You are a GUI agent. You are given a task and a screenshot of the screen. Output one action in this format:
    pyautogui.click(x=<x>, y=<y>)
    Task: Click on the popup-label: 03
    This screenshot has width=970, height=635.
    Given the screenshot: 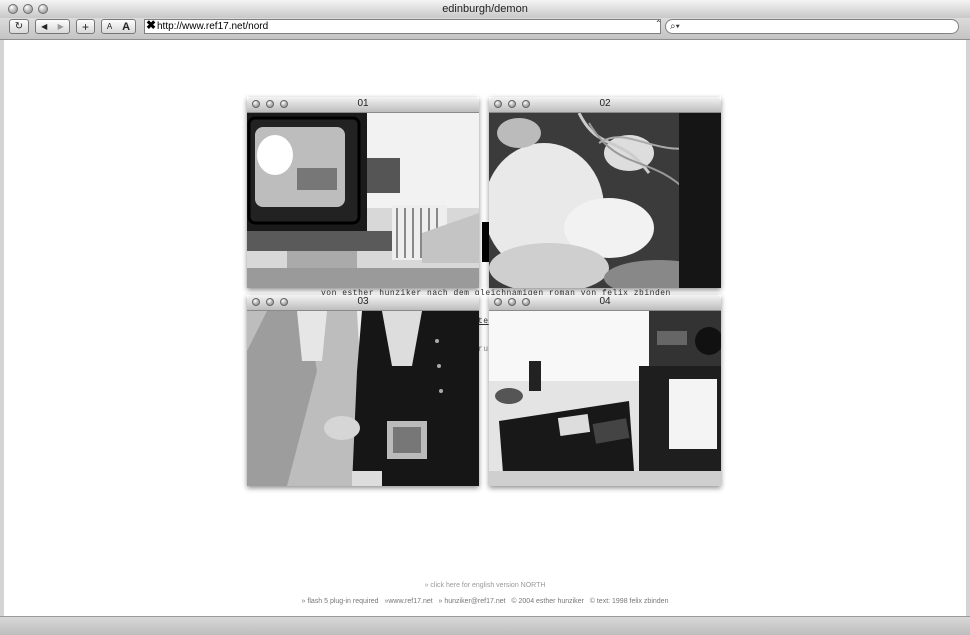 What is the action you would take?
    pyautogui.click(x=363, y=301)
    